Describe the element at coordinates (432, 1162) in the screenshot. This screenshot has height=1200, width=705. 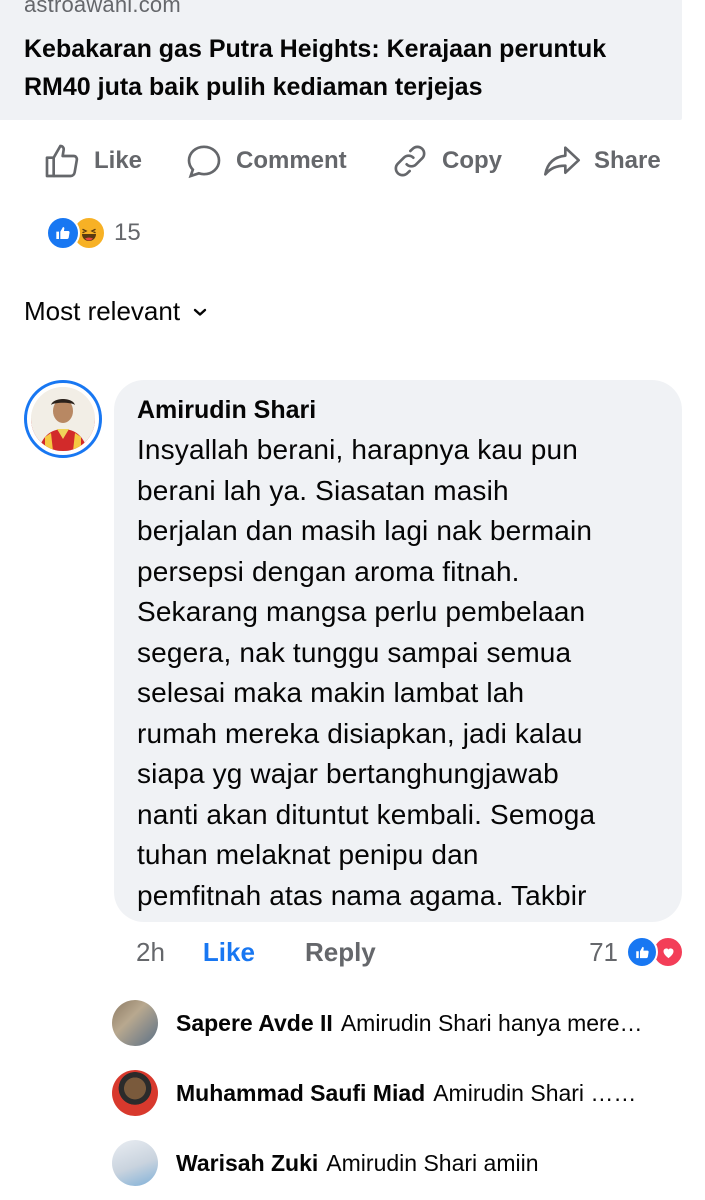
I see `reply-preview-text: Amirudin Shari amiin` at that location.